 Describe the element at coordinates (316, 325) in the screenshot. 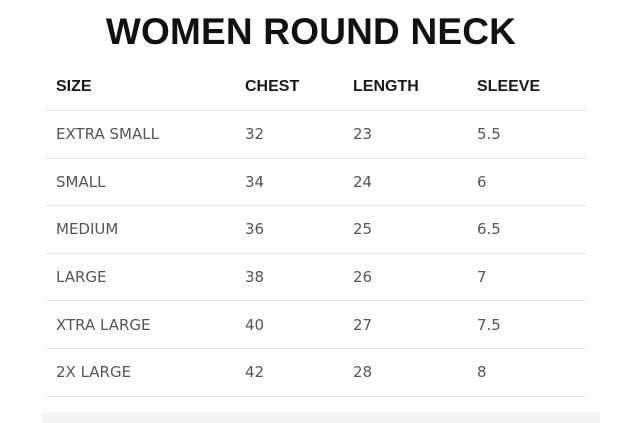

I see `table-row: XTRA LARGE 40 27 7.5` at that location.